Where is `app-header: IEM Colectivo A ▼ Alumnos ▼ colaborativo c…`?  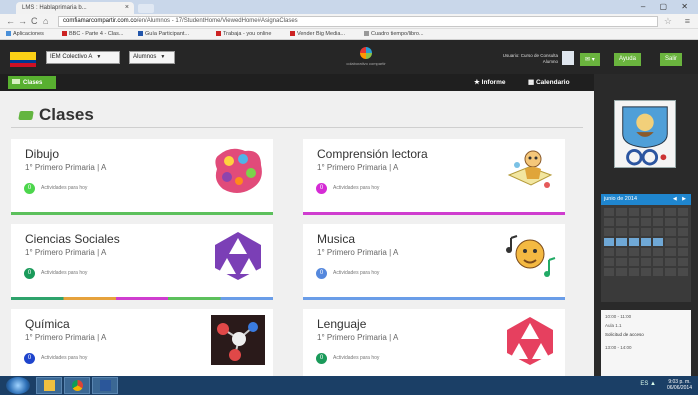
app-header: IEM Colectivo A ▼ Alumnos ▼ colaborativo c… is located at coordinates (349, 57).